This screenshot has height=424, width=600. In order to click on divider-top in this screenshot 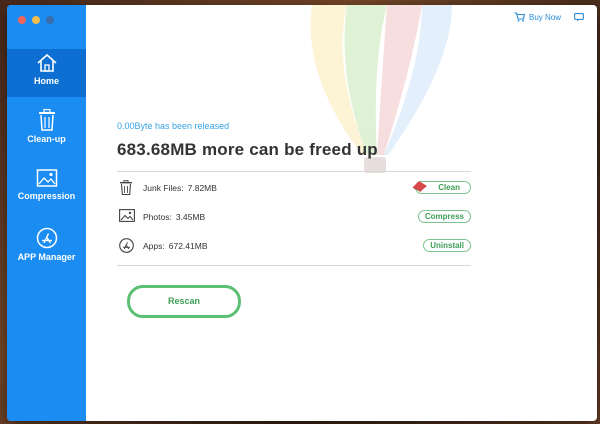, I will do `click(294, 171)`.